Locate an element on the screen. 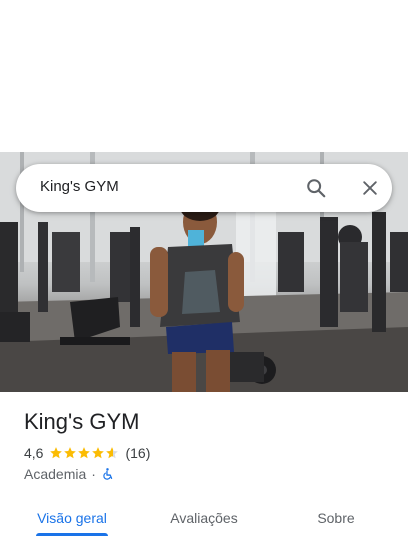  rating-row: 4,6 (16) is located at coordinates (87, 453).